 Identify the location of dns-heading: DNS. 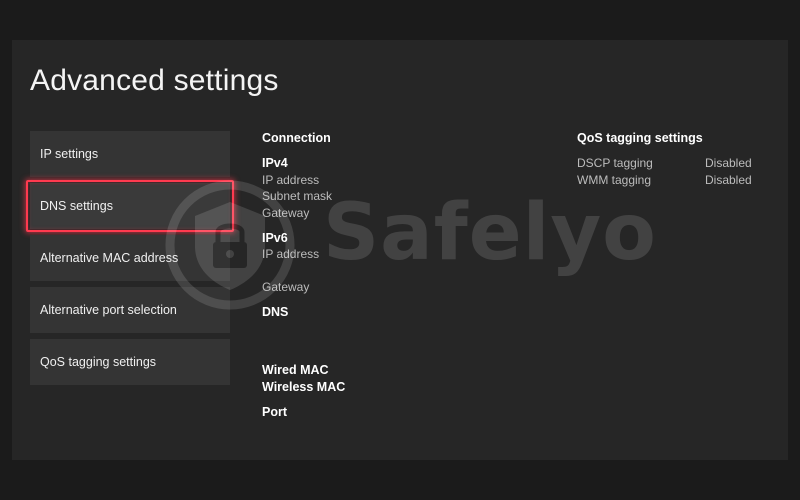
(275, 312).